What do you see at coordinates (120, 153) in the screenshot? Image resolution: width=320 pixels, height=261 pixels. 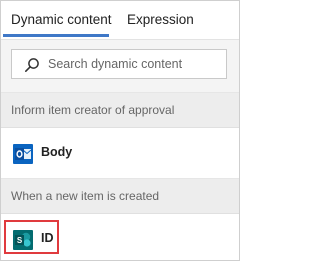 I see `list-item-body: Body` at bounding box center [120, 153].